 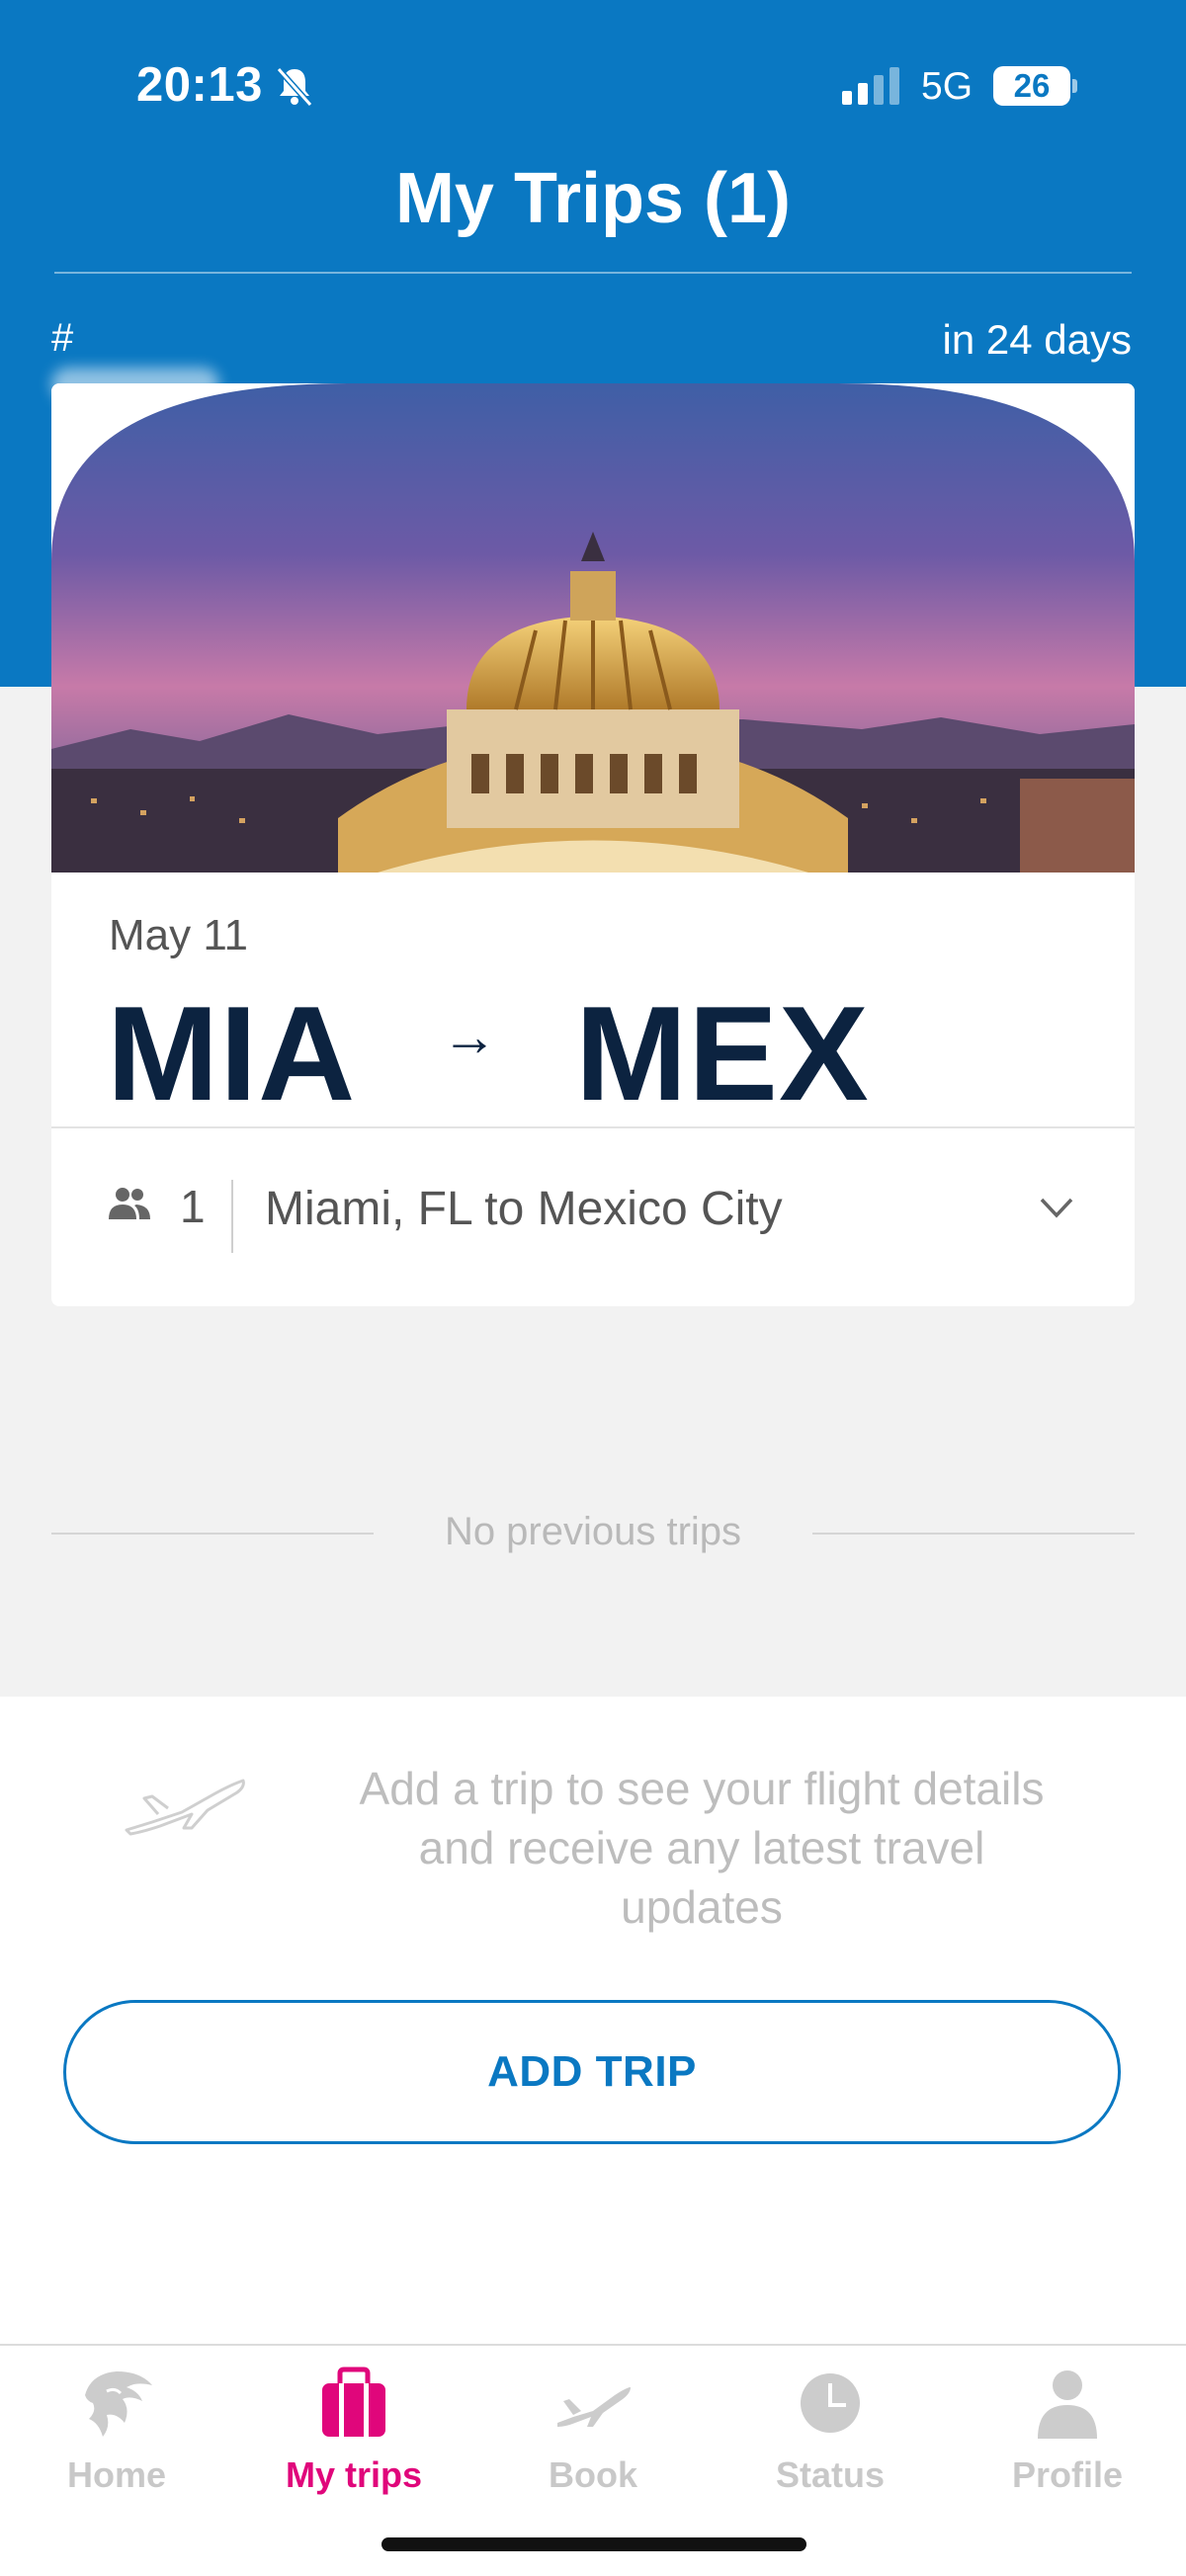 I want to click on tab-label: Status, so click(x=830, y=2474).